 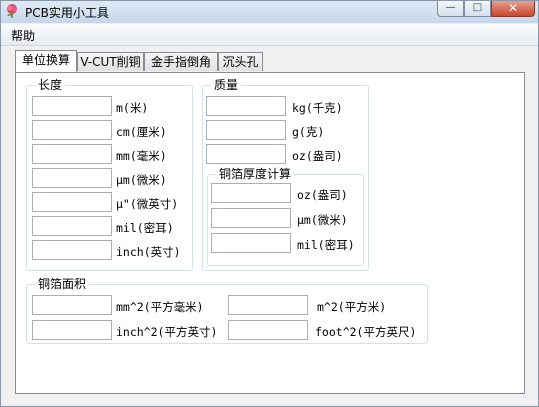 What do you see at coordinates (110, 61) in the screenshot?
I see `tab-vcut-copper: V-CUT削铜` at bounding box center [110, 61].